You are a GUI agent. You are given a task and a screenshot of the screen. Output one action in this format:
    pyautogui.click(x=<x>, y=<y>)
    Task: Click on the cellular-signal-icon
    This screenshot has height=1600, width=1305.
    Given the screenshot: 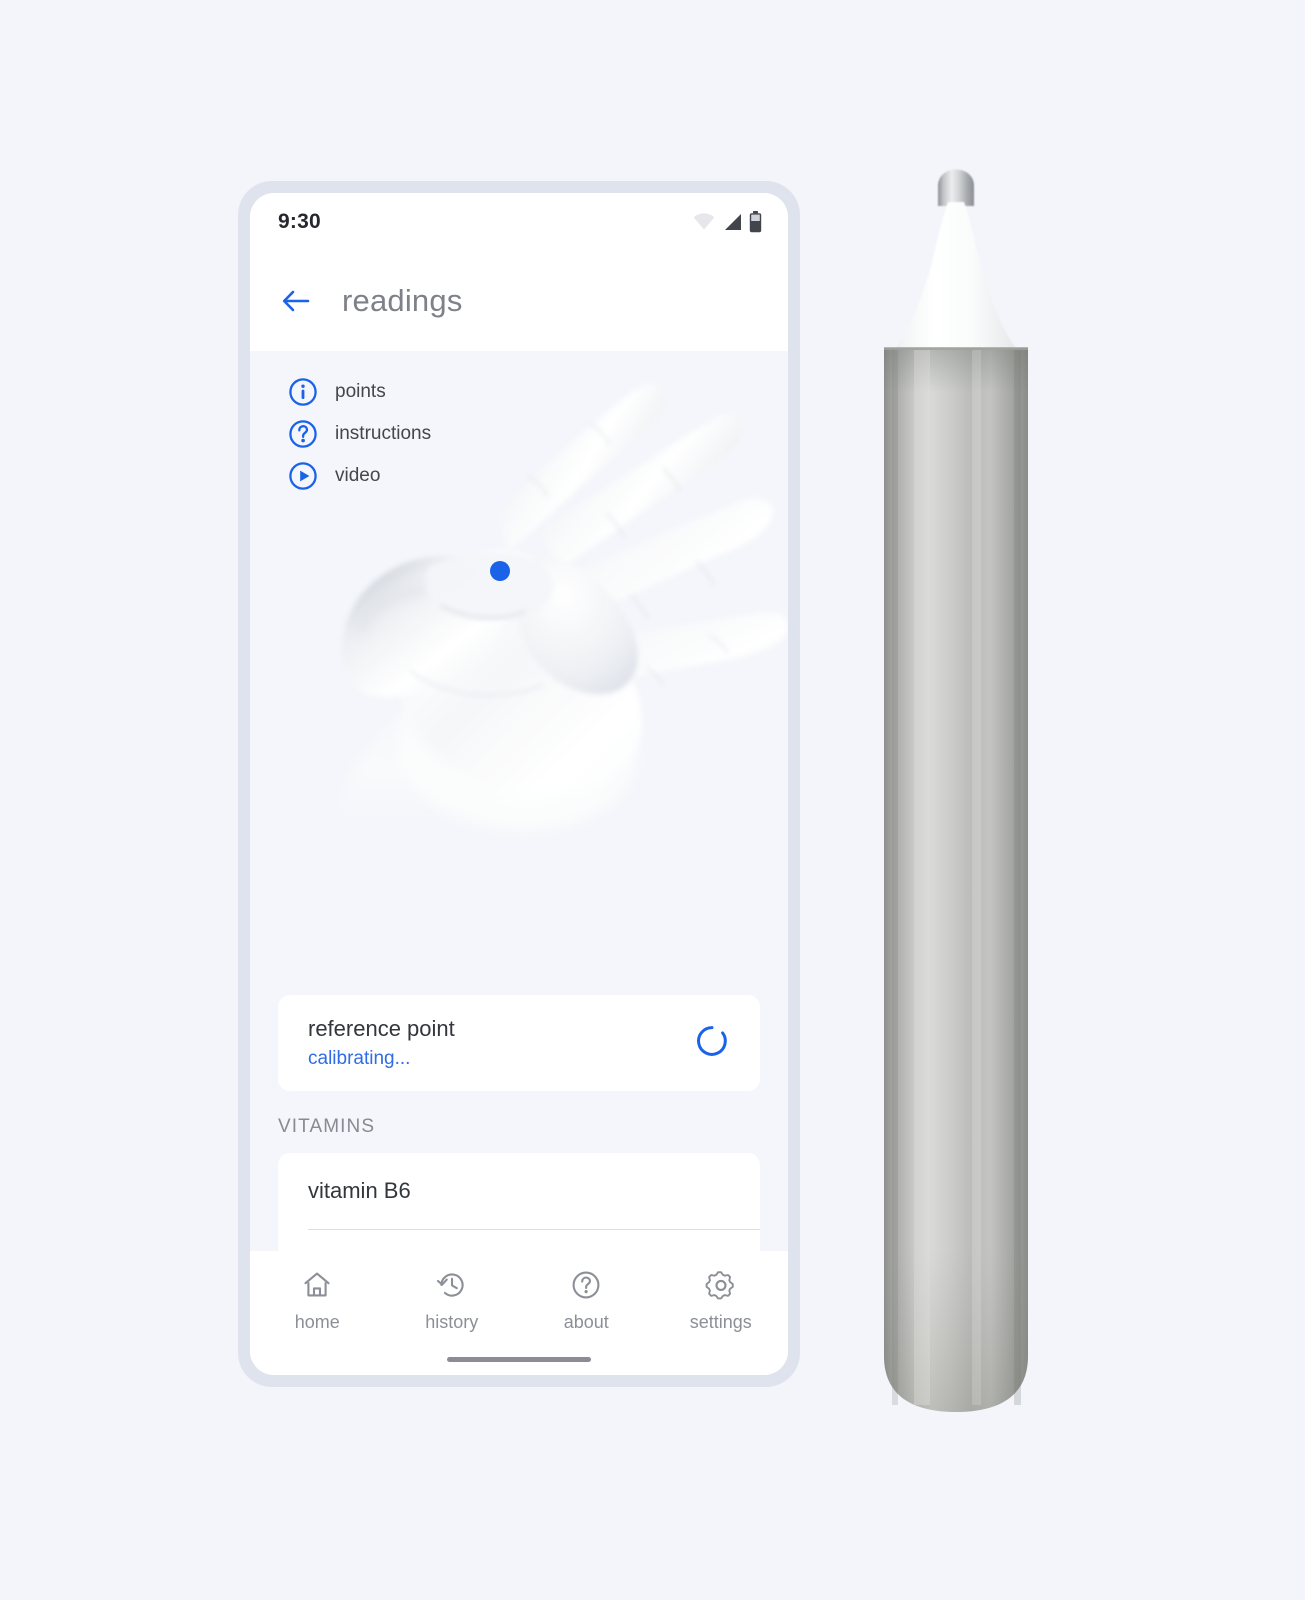 What is the action you would take?
    pyautogui.click(x=733, y=222)
    